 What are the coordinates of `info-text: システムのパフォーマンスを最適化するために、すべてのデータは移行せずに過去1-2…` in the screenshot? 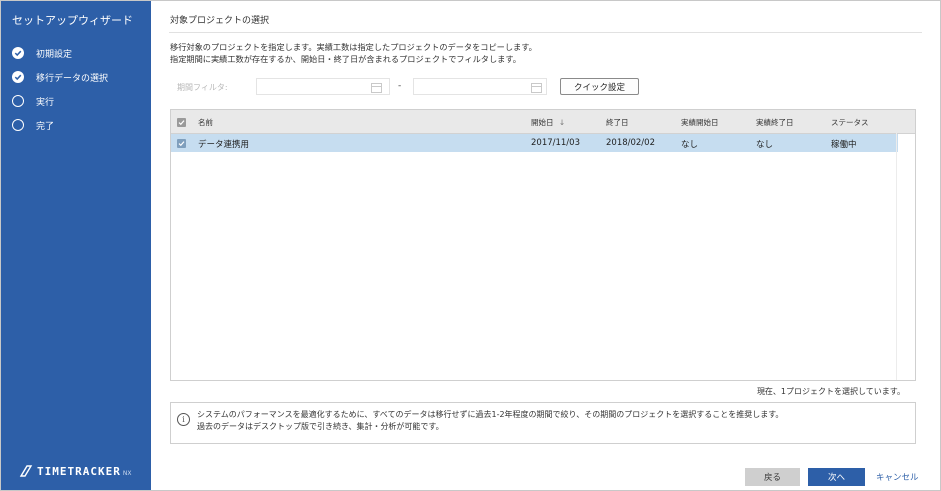 It's located at (490, 421).